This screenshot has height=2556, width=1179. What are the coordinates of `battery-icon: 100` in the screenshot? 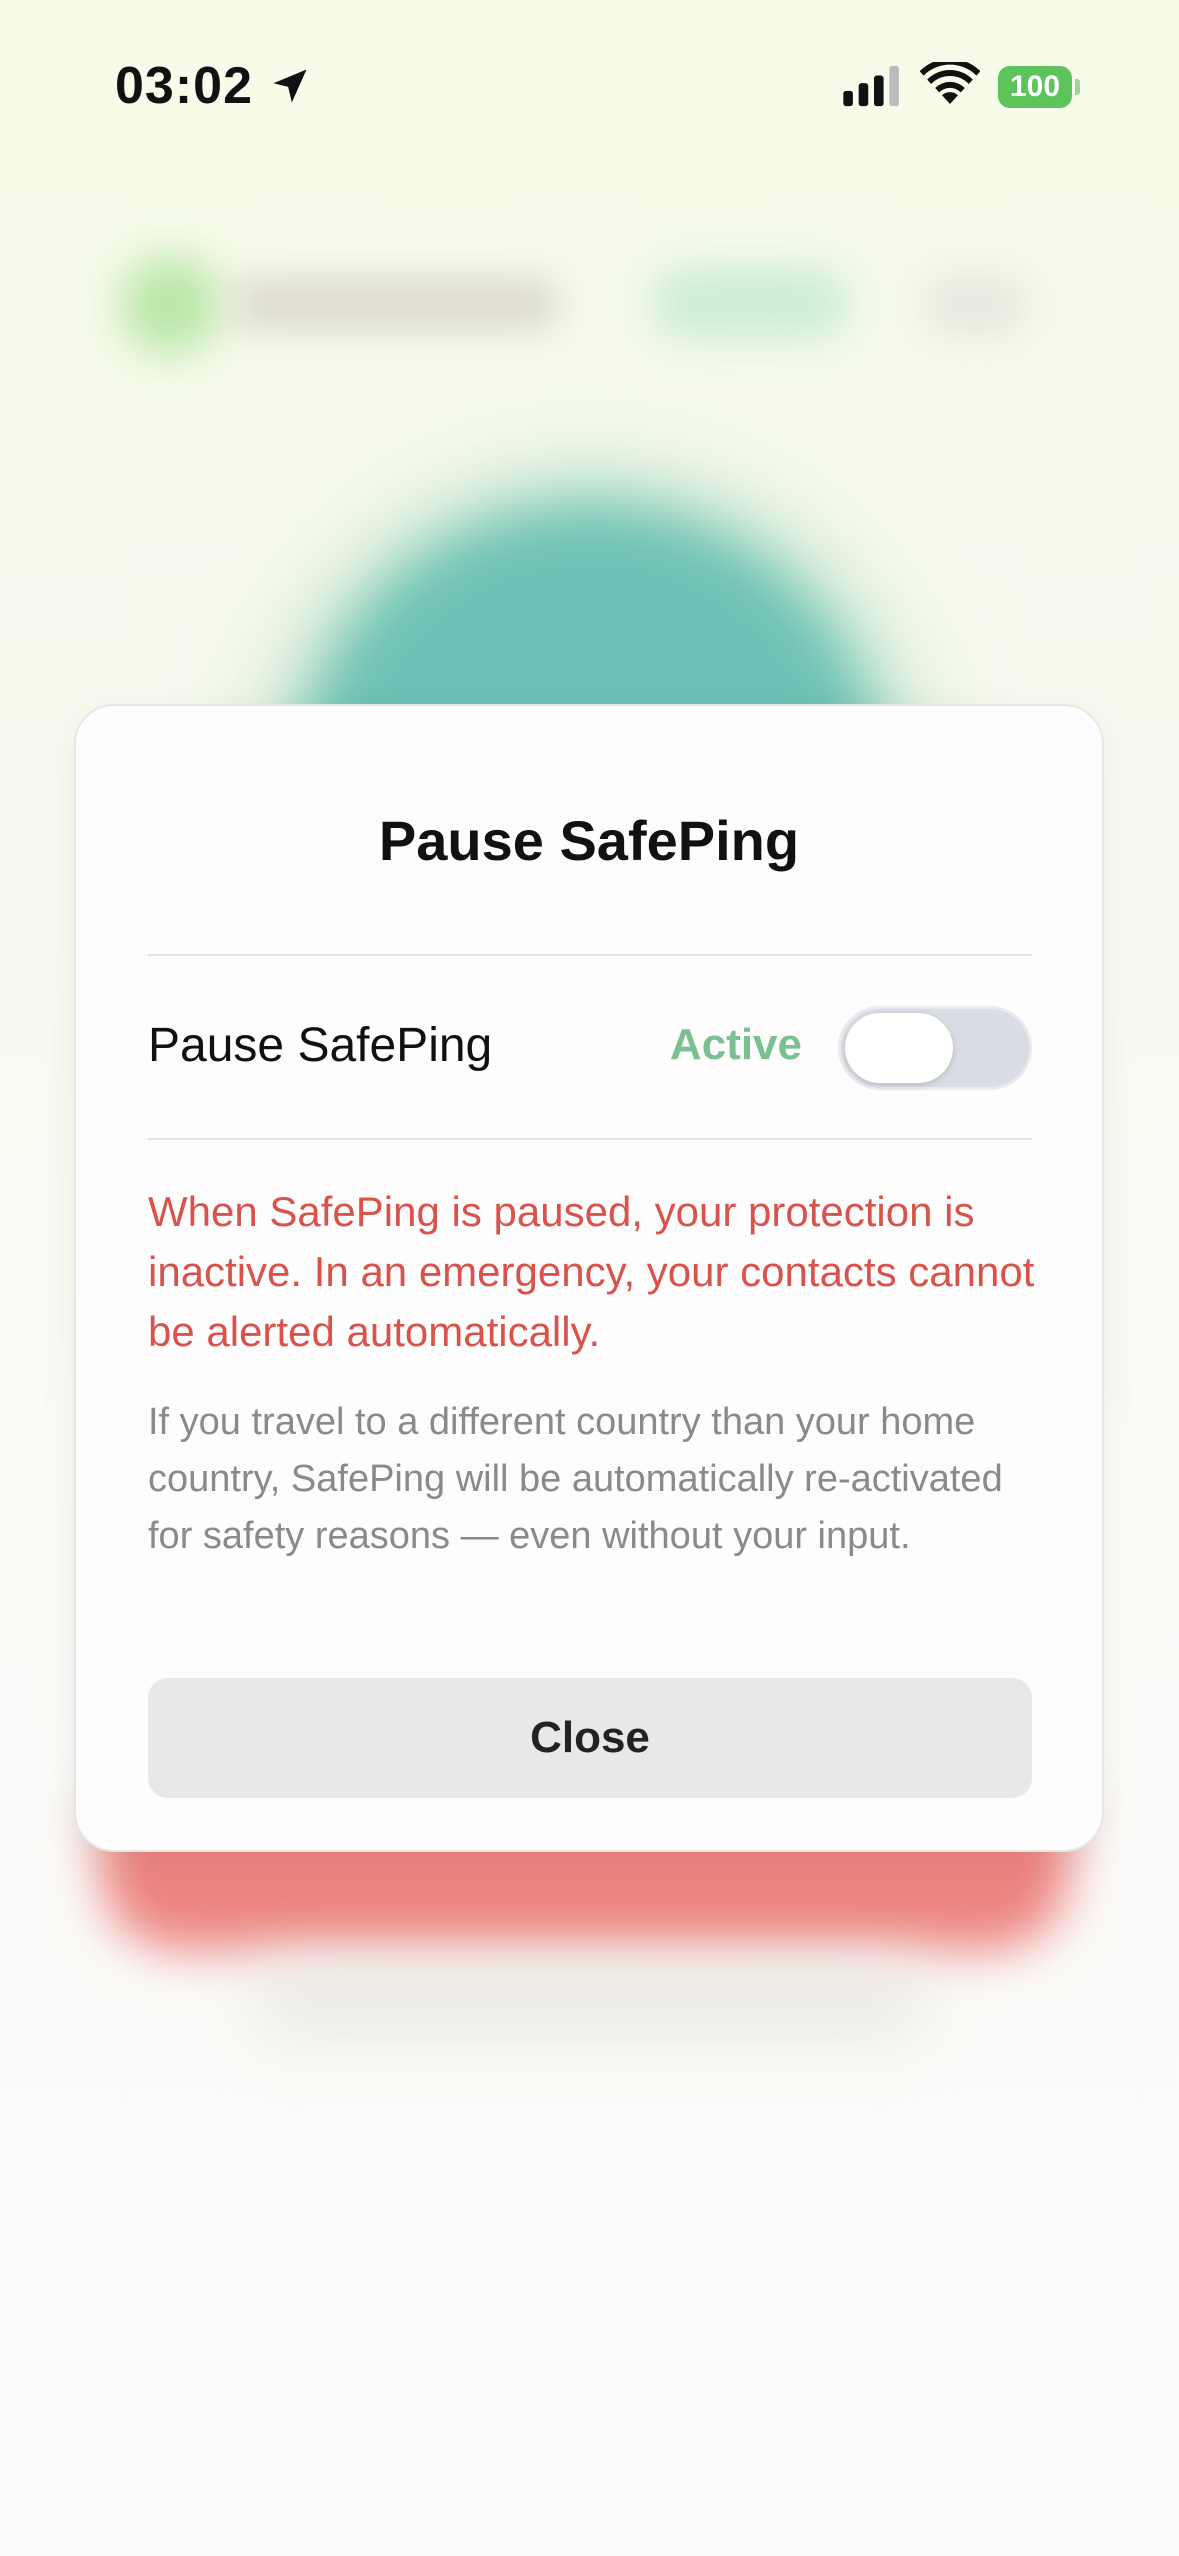 It's located at (1039, 87).